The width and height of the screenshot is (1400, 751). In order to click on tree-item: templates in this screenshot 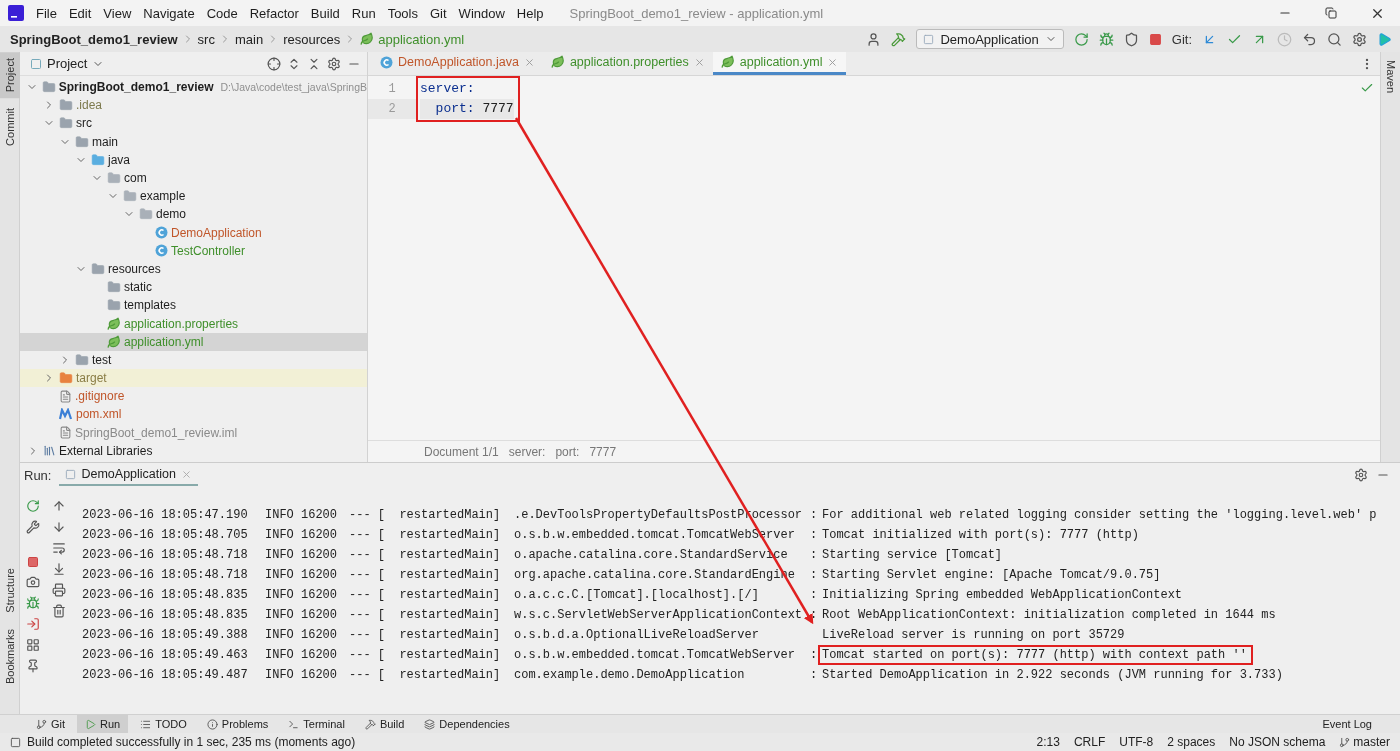, I will do `click(193, 305)`.